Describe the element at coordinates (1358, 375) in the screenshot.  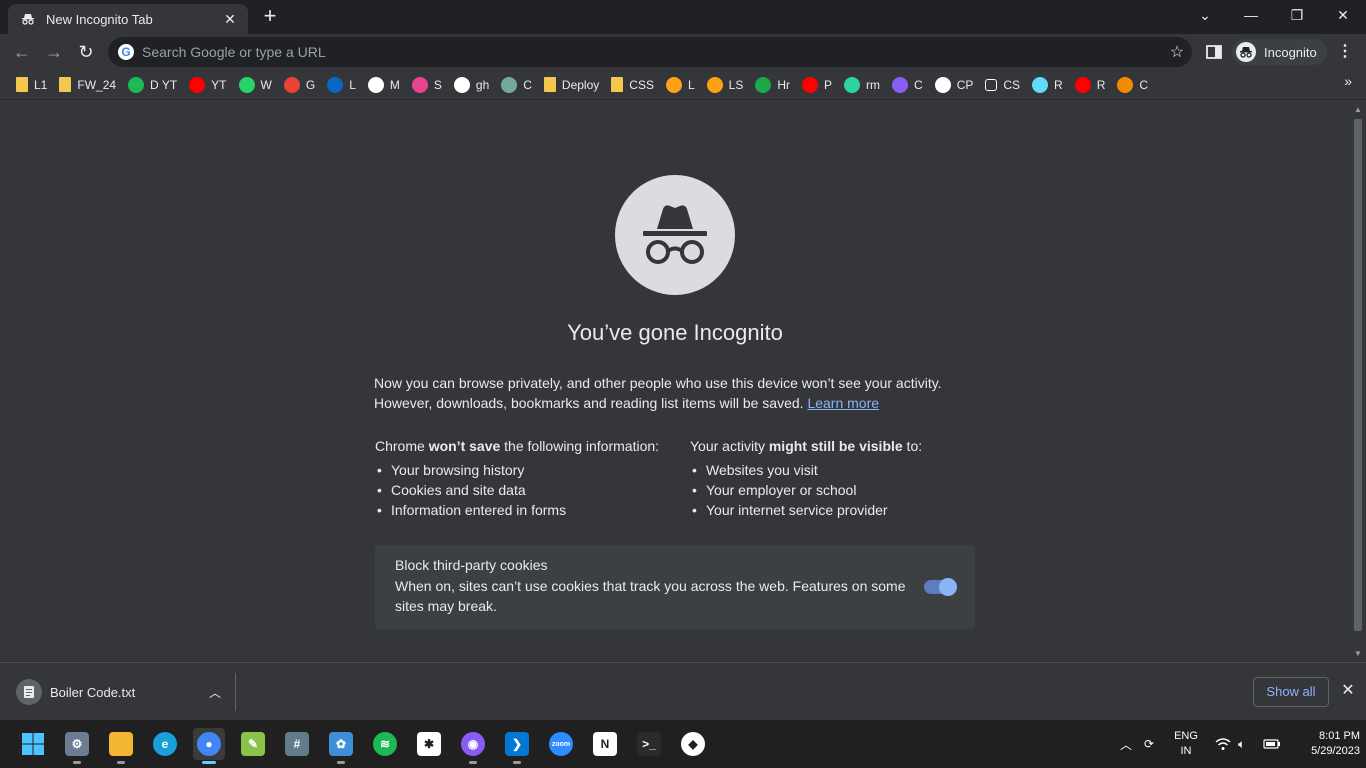
I see `scroll-thumb` at that location.